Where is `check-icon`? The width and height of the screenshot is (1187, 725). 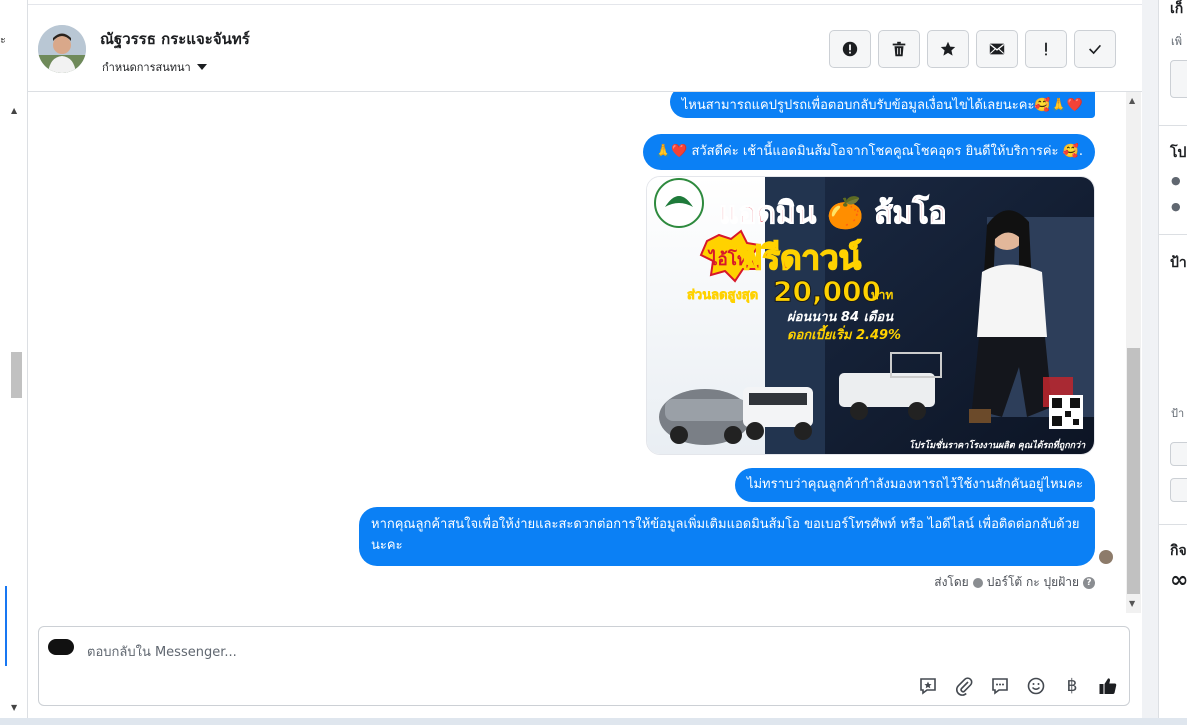 check-icon is located at coordinates (1095, 49).